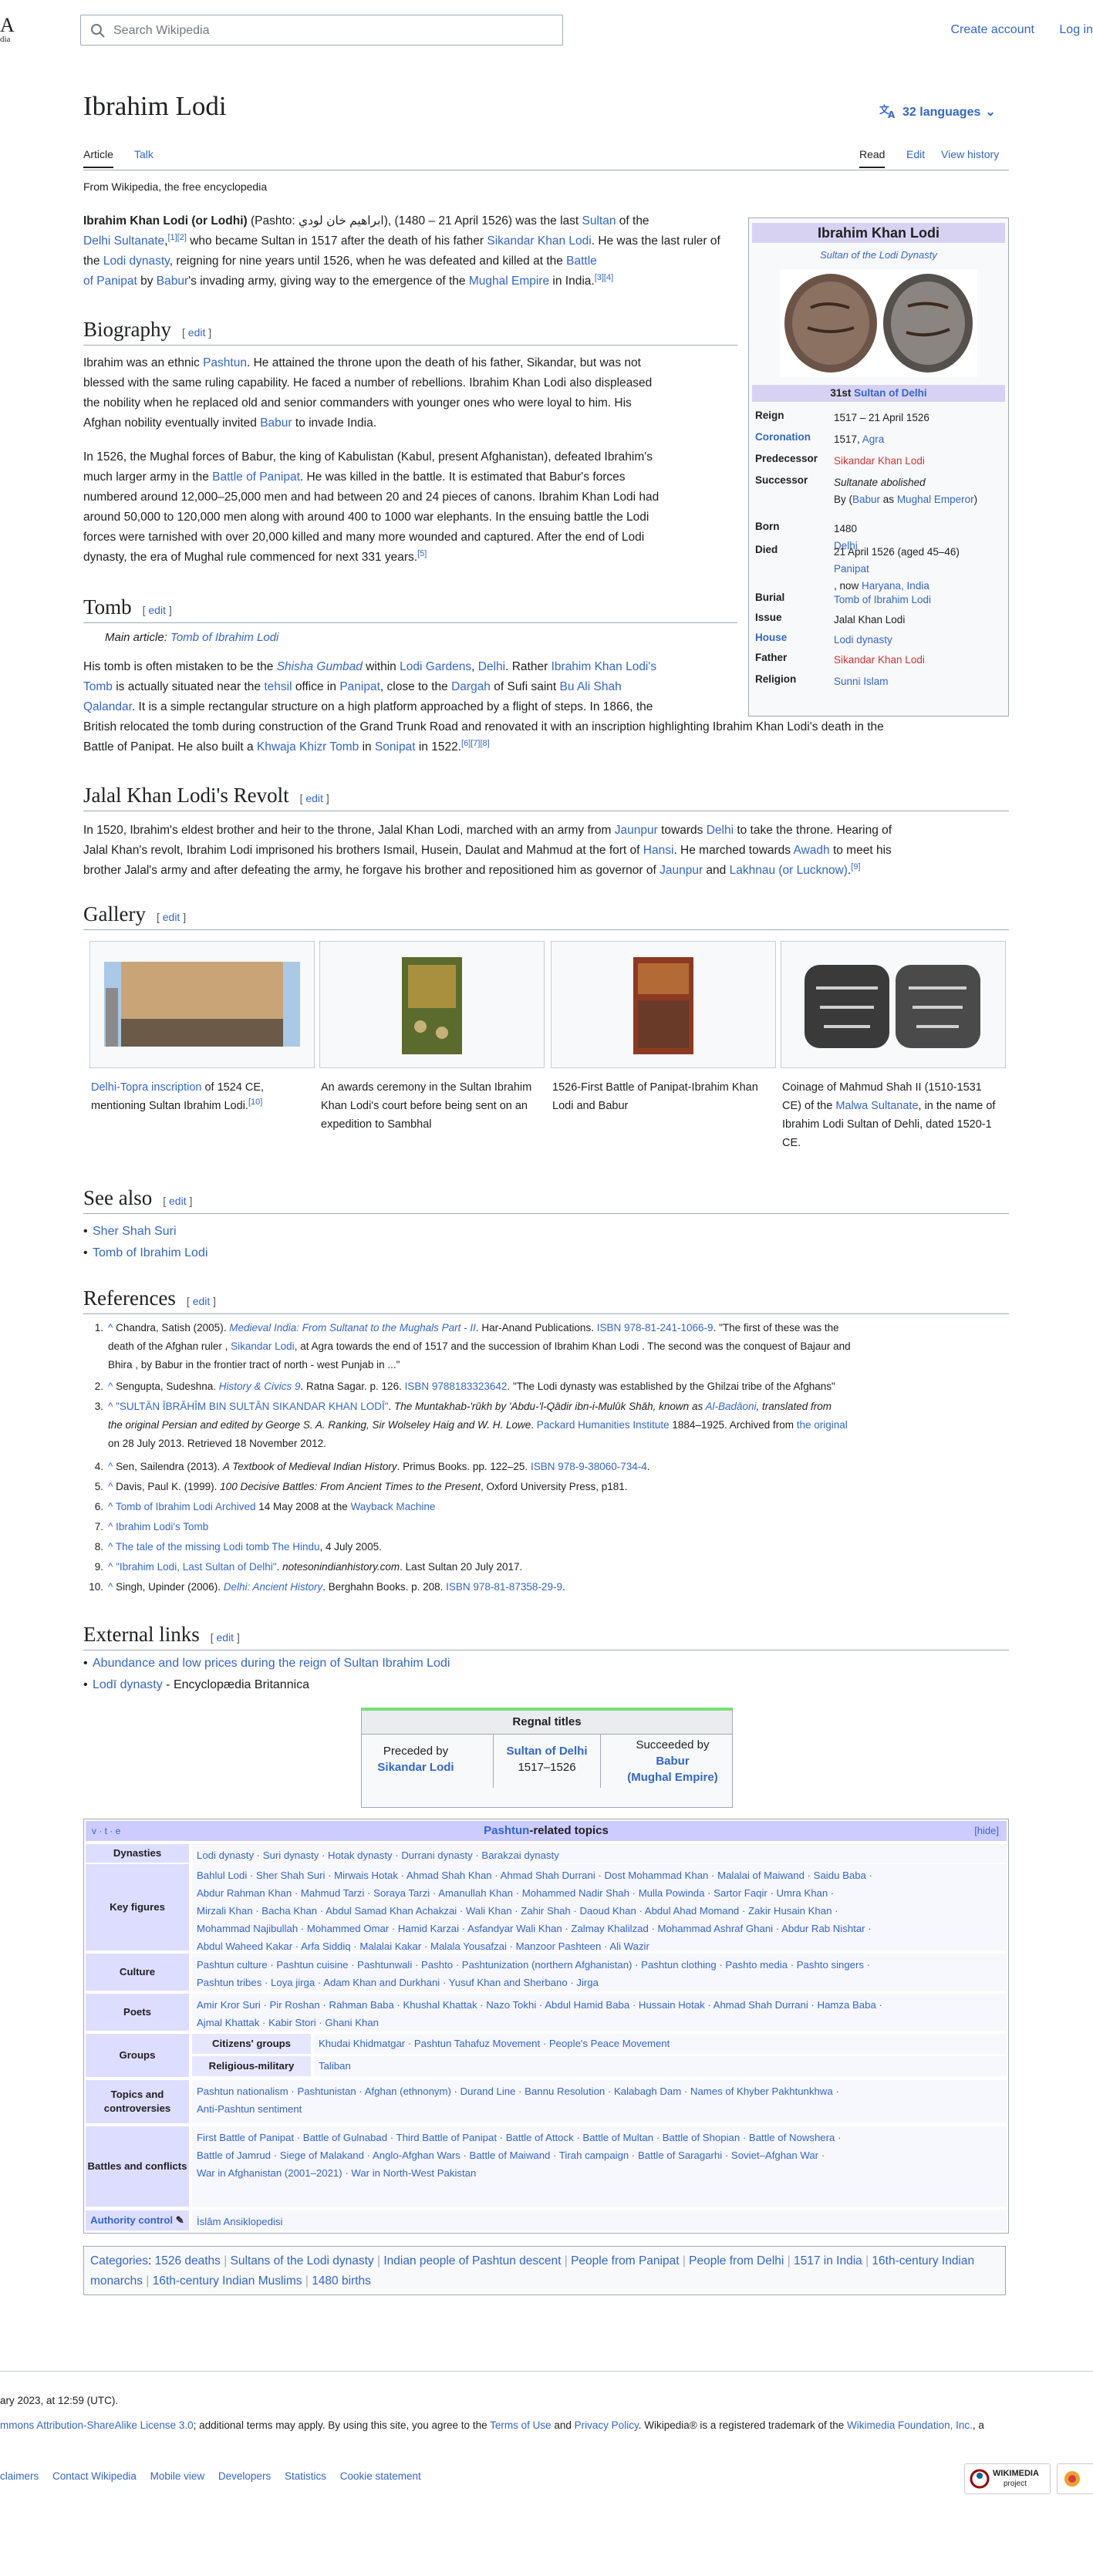 This screenshot has width=1093, height=2576. What do you see at coordinates (94, 2476) in the screenshot?
I see `footer-link: Contact Wikipedia` at bounding box center [94, 2476].